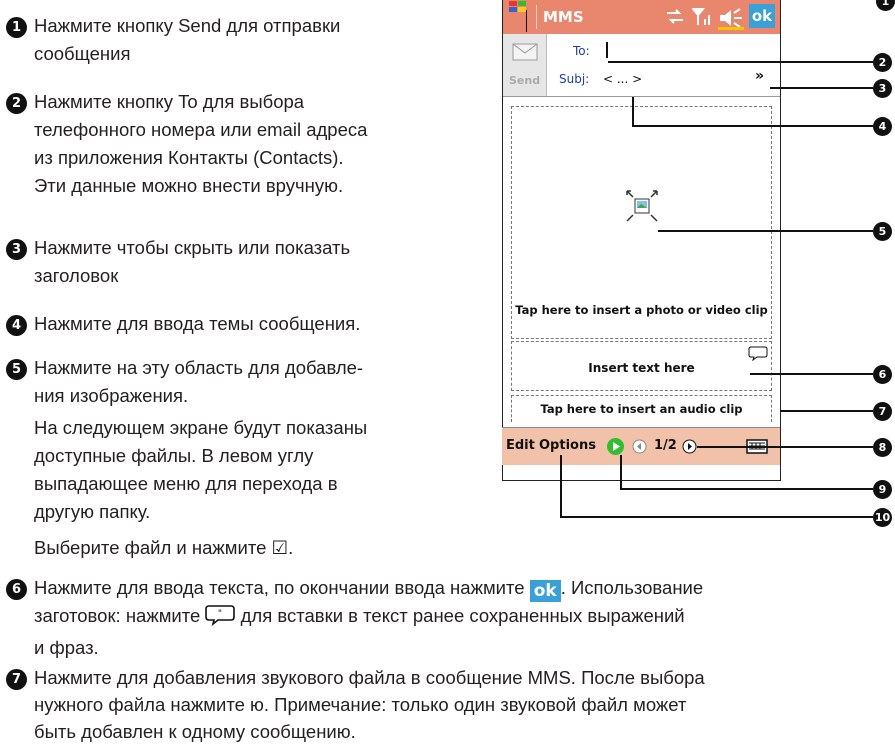 The image size is (895, 745). Describe the element at coordinates (16, 679) in the screenshot. I see `step-number: 7` at that location.